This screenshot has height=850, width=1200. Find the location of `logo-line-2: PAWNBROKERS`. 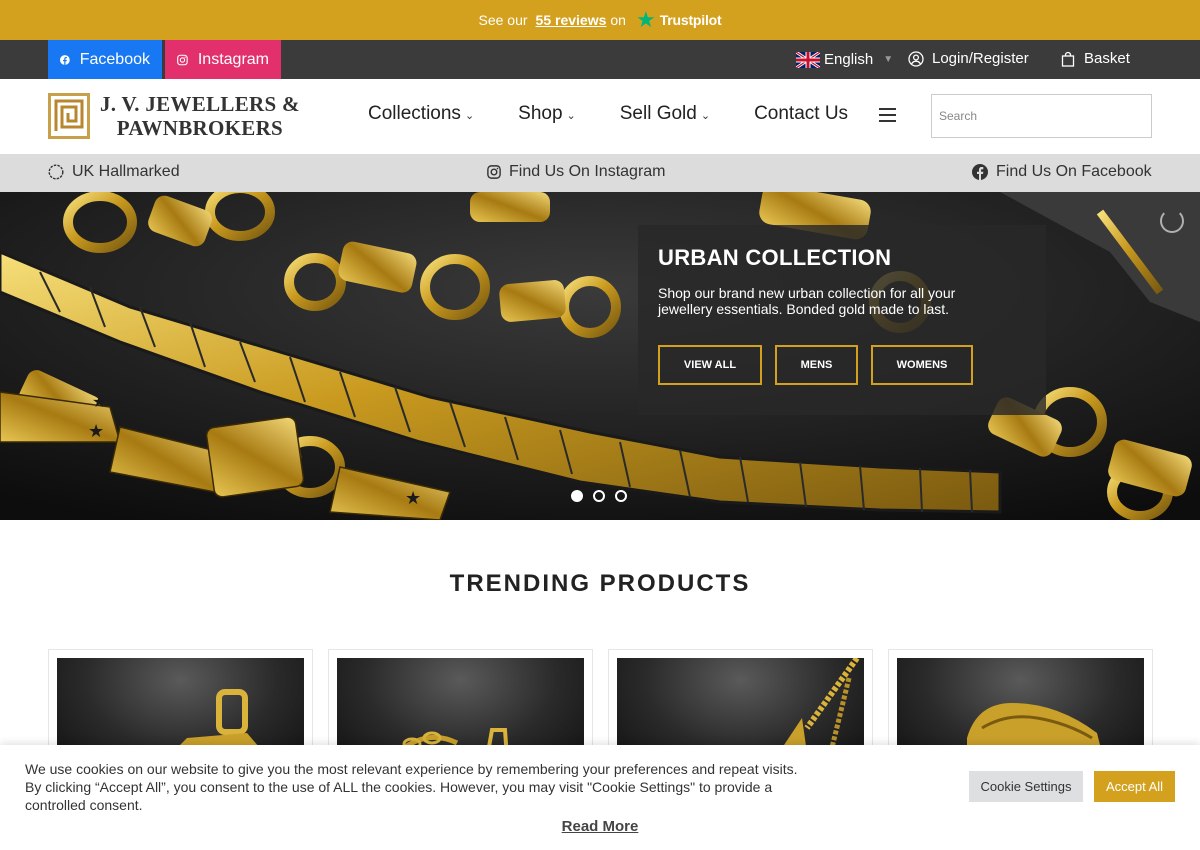

logo-line-2: PAWNBROKERS is located at coordinates (200, 128).